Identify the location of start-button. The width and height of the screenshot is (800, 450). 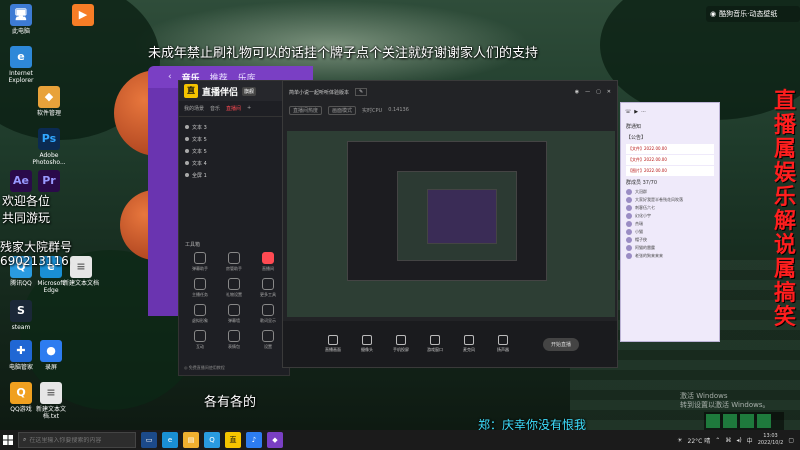
(8, 440).